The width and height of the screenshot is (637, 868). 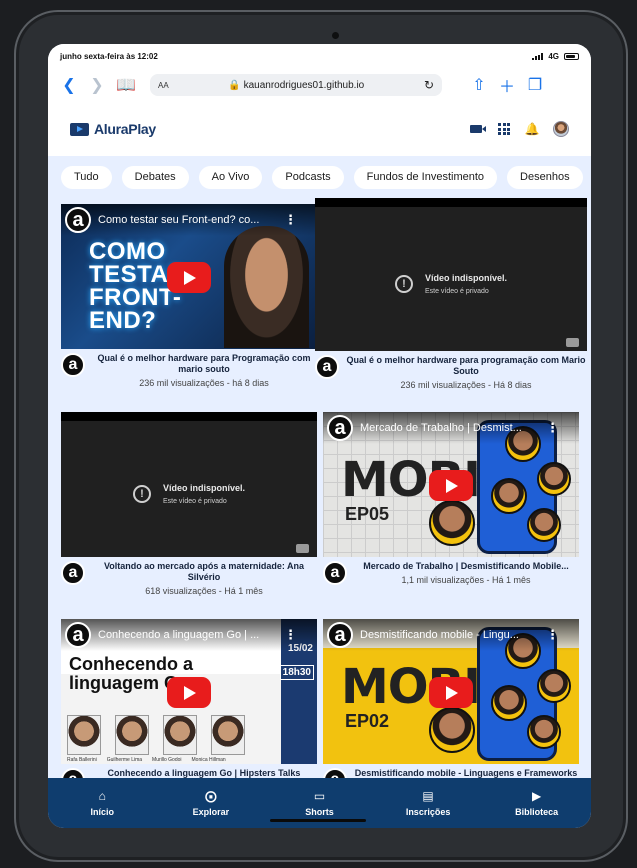 I want to click on forward-icon: ❯, so click(x=97, y=85).